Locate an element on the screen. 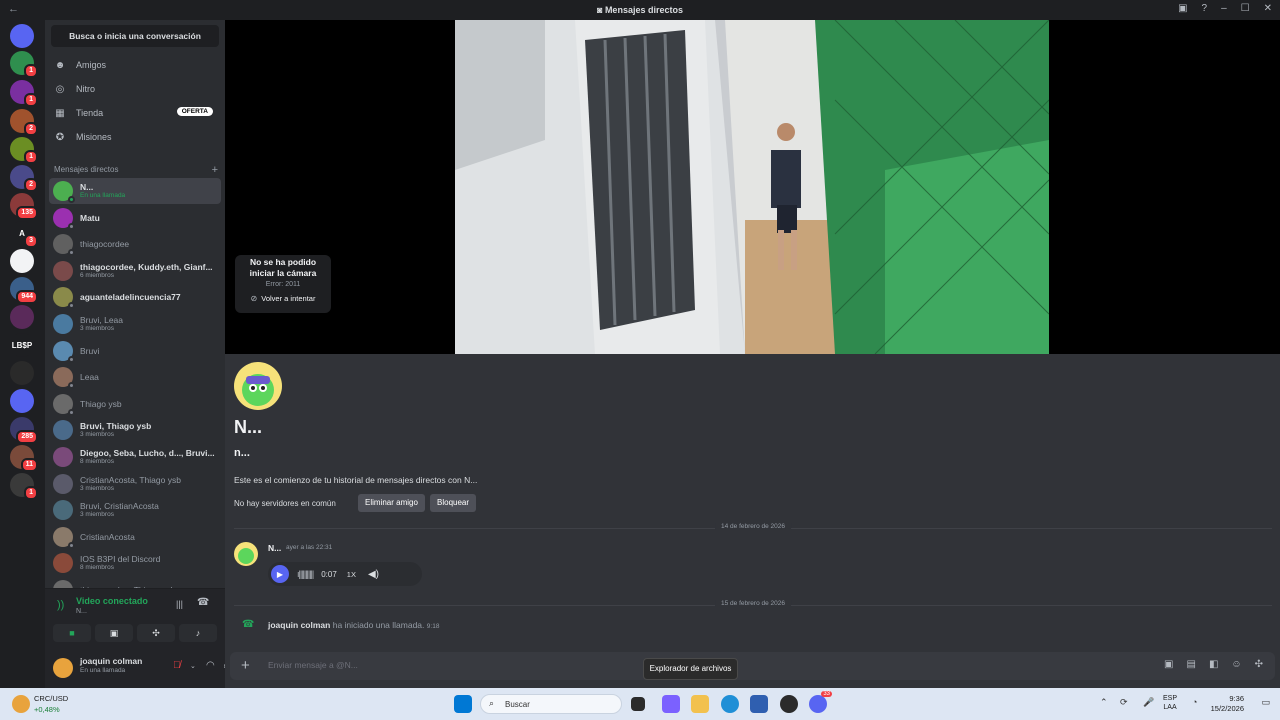 This screenshot has width=1280, height=720. gift-icon: ▣ is located at coordinates (1168, 664).